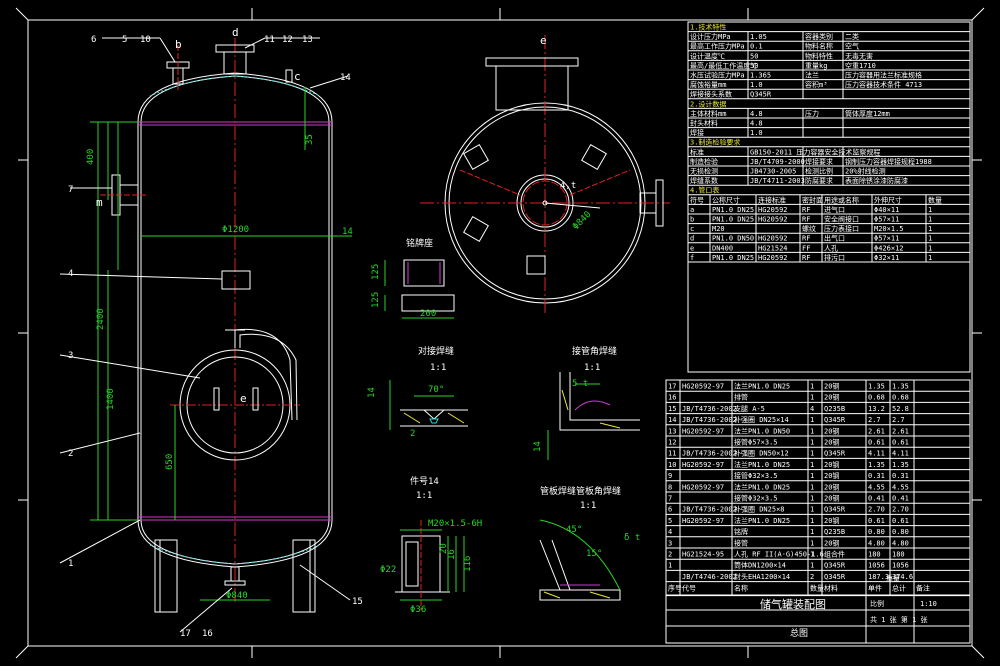  What do you see at coordinates (756, 133) in the screenshot?
I see `spec2-row-2-c1: 1.0` at bounding box center [756, 133].